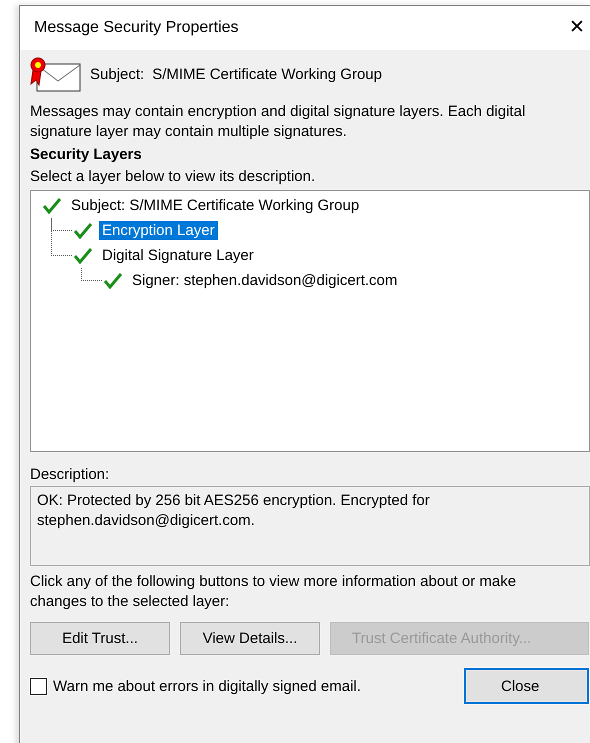  Describe the element at coordinates (264, 280) in the screenshot. I see `tree-item: Signer: stephen.davidson@digicert.com` at that location.